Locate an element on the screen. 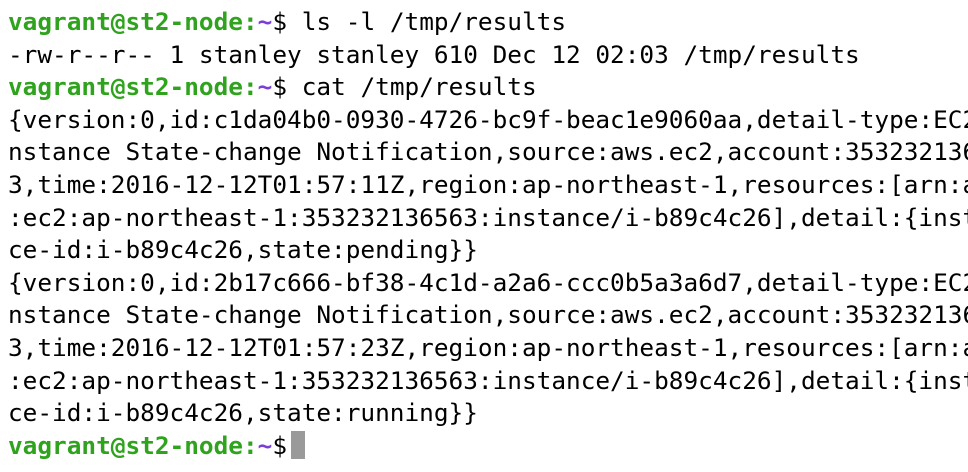  output-line: ce-id:i-b89c4c26,state:pending}} is located at coordinates (243, 250).